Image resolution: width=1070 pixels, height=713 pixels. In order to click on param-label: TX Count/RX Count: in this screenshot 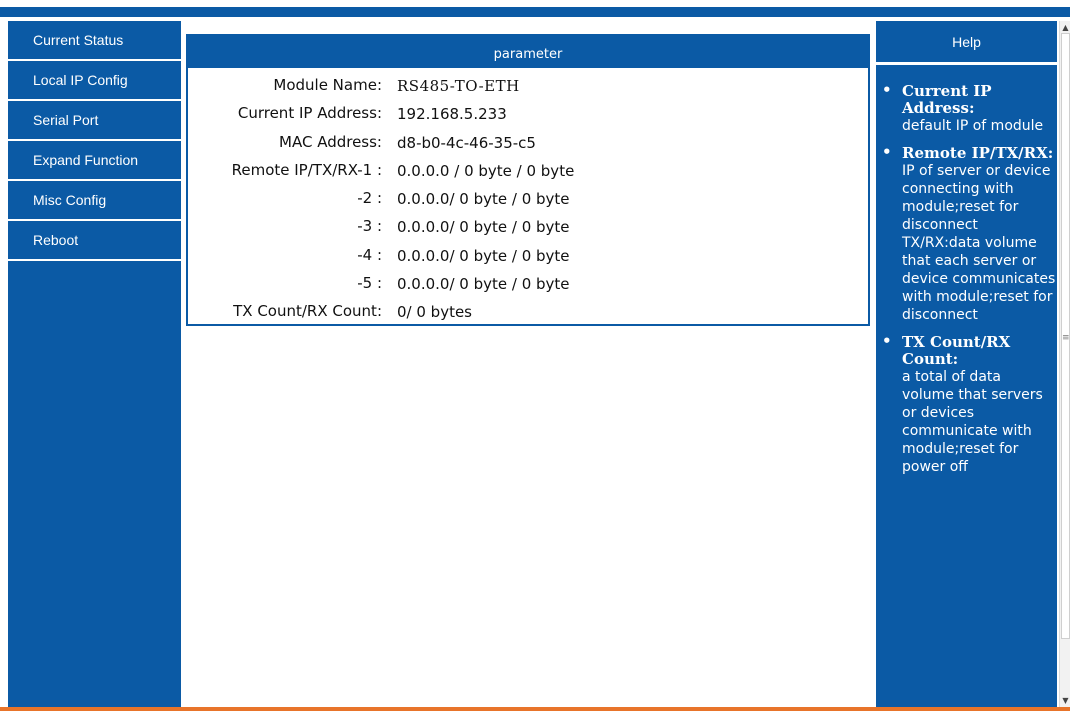, I will do `click(307, 311)`.